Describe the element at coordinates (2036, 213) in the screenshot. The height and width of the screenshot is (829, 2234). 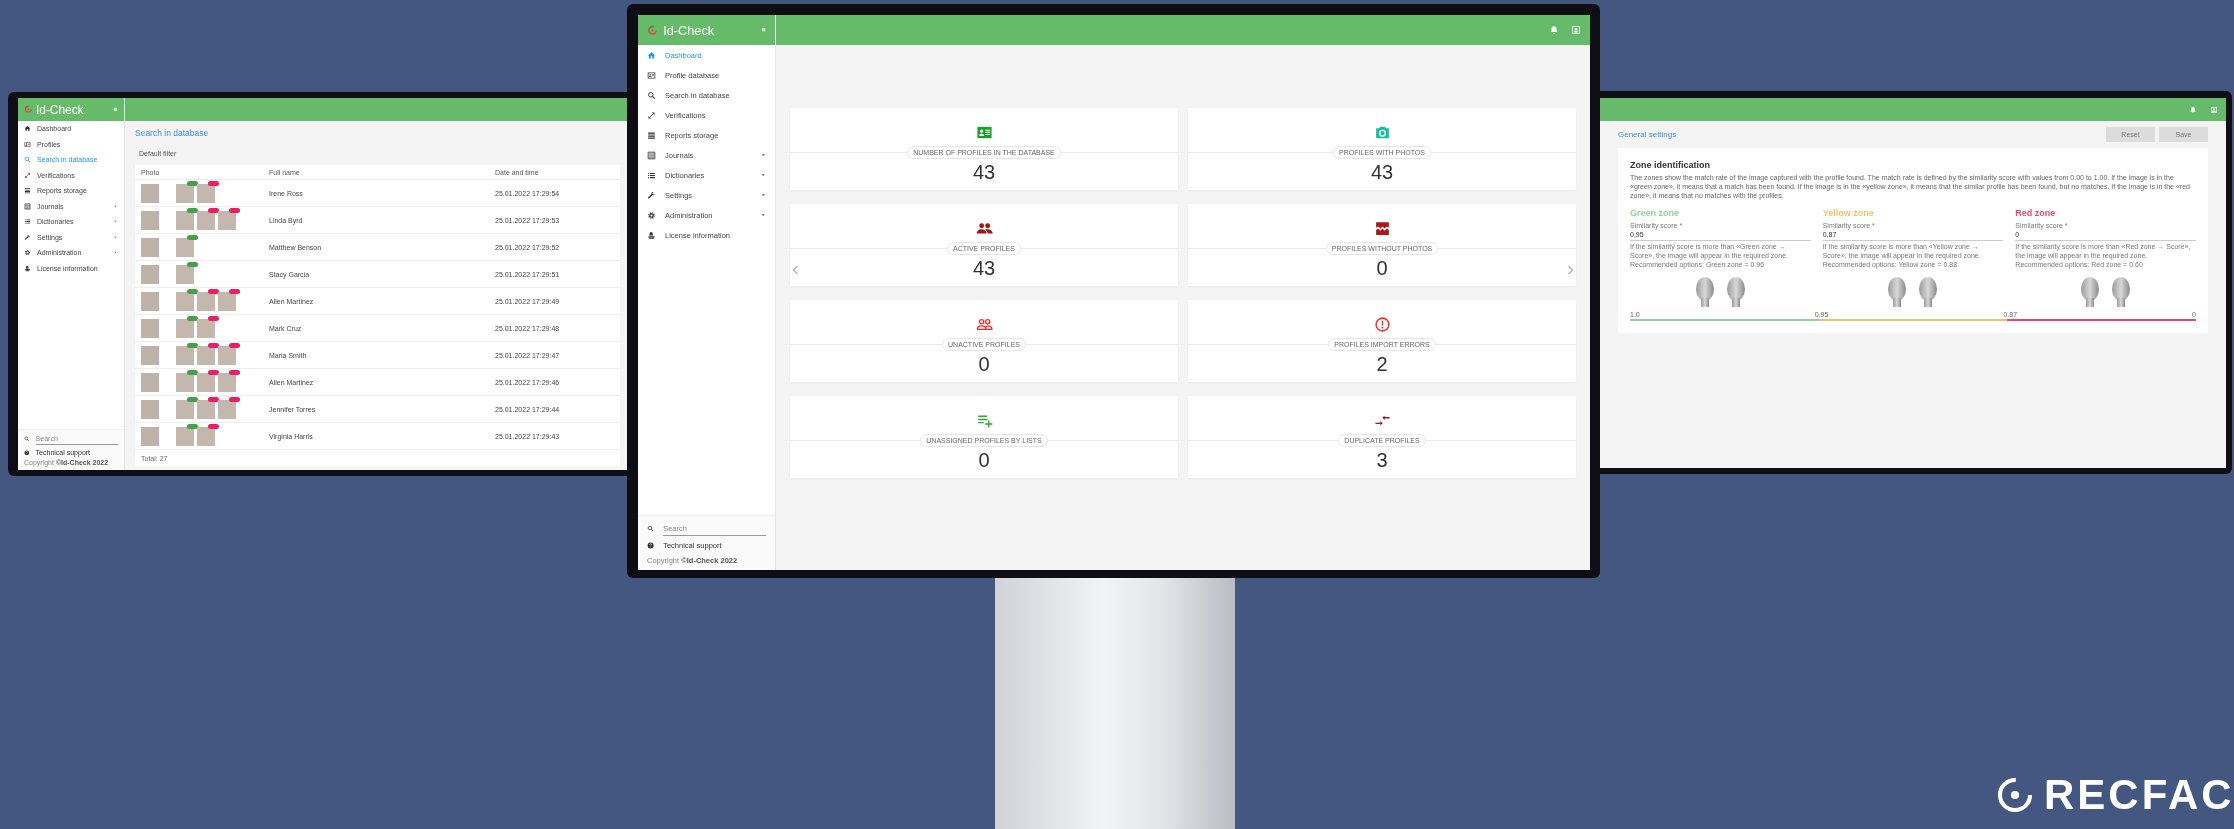
I see `zone-title: Red zone` at that location.